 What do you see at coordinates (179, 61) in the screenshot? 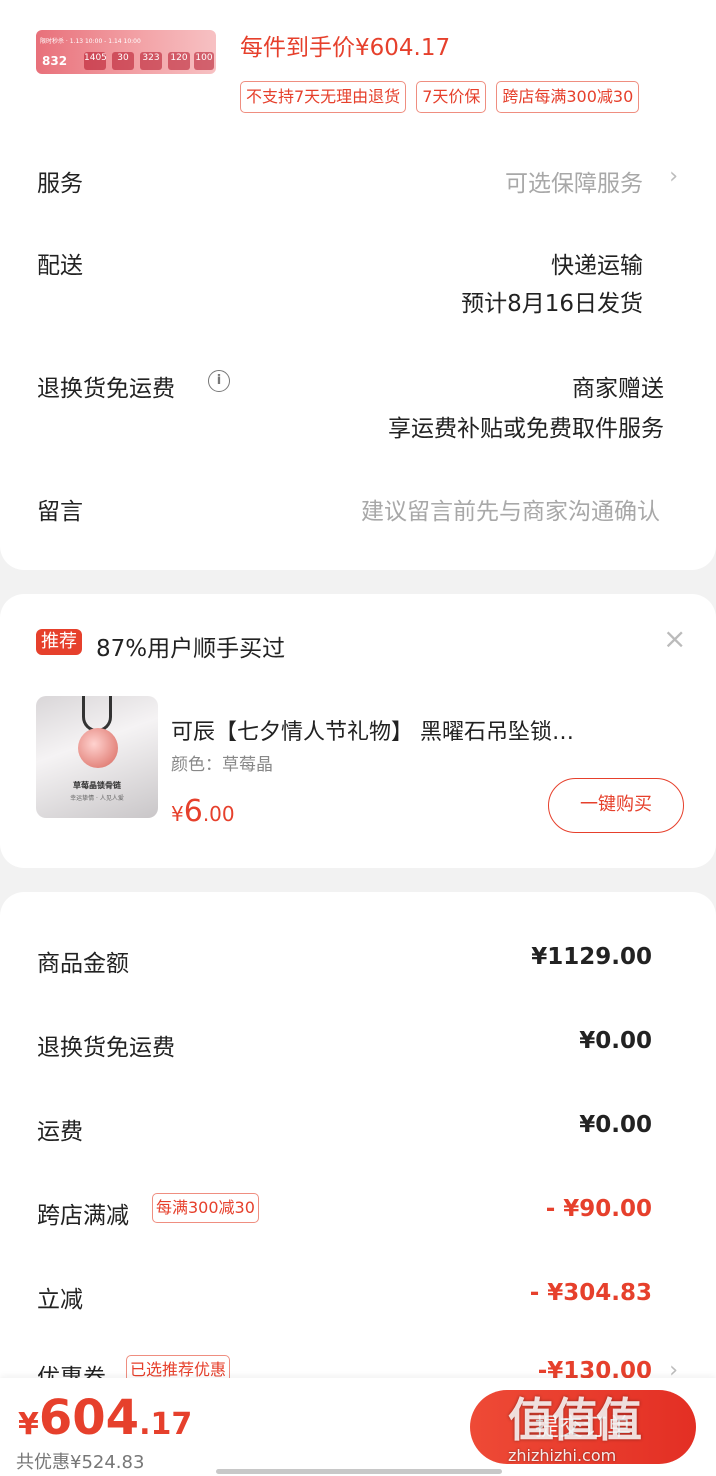
I see `thumbnail-chip: 120` at bounding box center [179, 61].